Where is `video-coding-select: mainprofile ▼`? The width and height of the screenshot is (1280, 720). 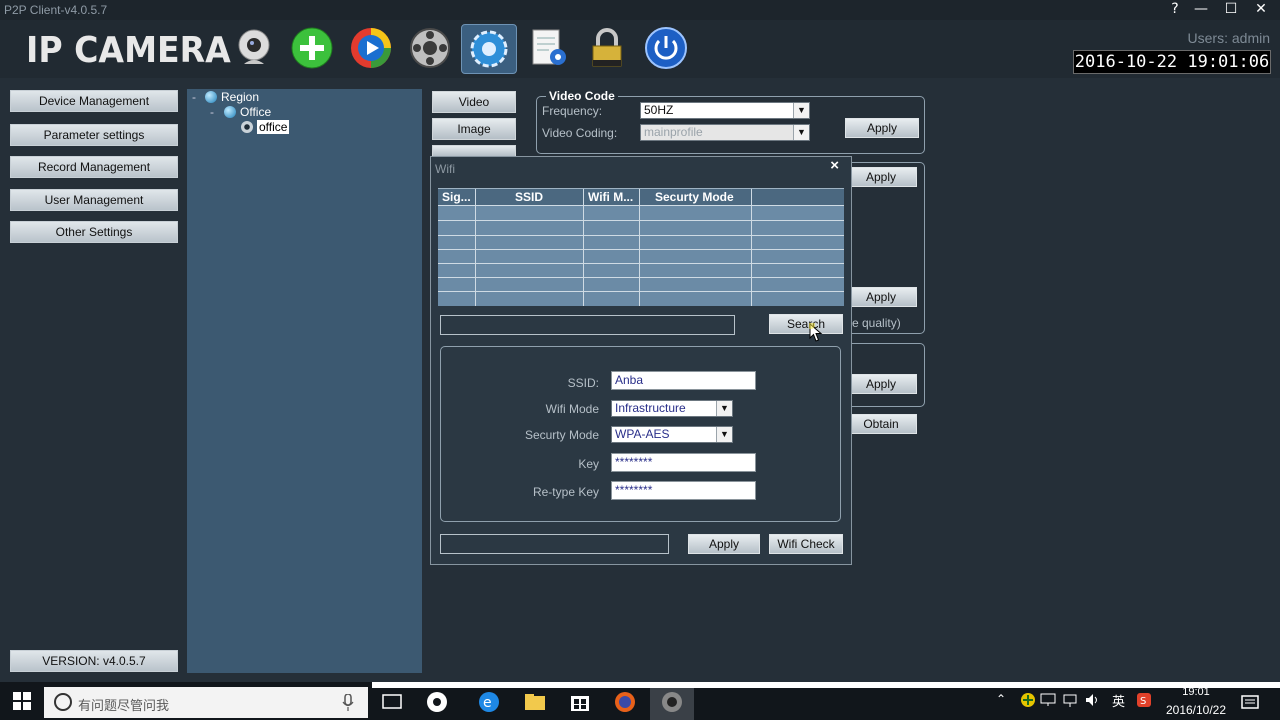 video-coding-select: mainprofile ▼ is located at coordinates (725, 132).